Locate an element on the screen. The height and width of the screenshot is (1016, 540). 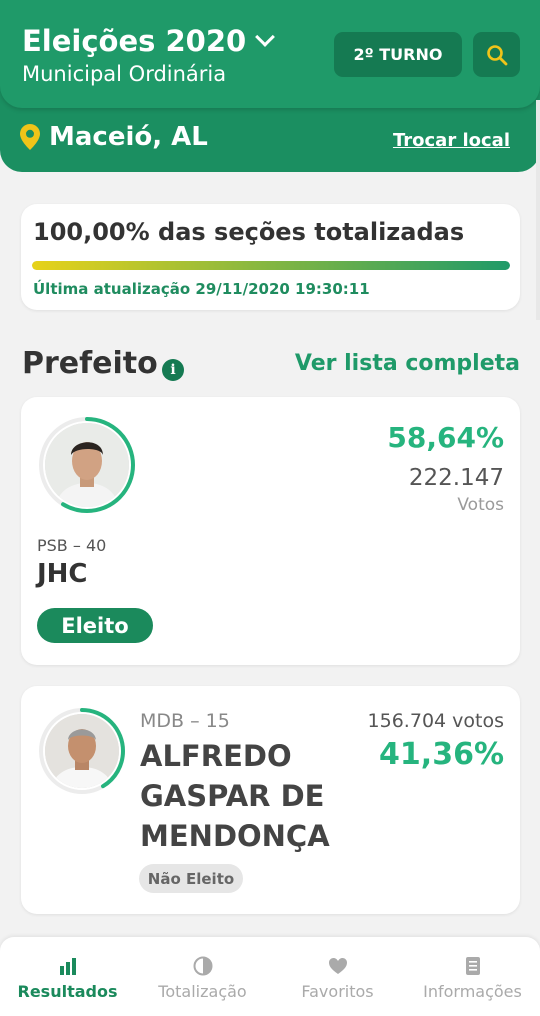
nav-item-resultados: Resultados is located at coordinates (67, 976).